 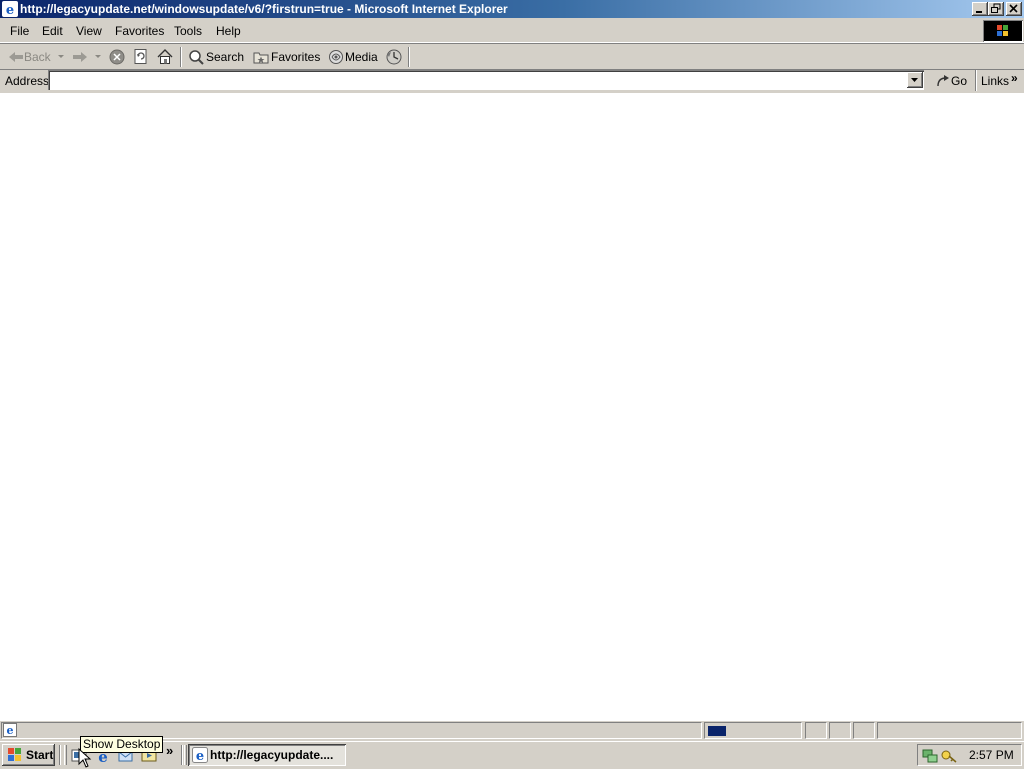 I want to click on menu-tools: Tools, so click(x=188, y=31).